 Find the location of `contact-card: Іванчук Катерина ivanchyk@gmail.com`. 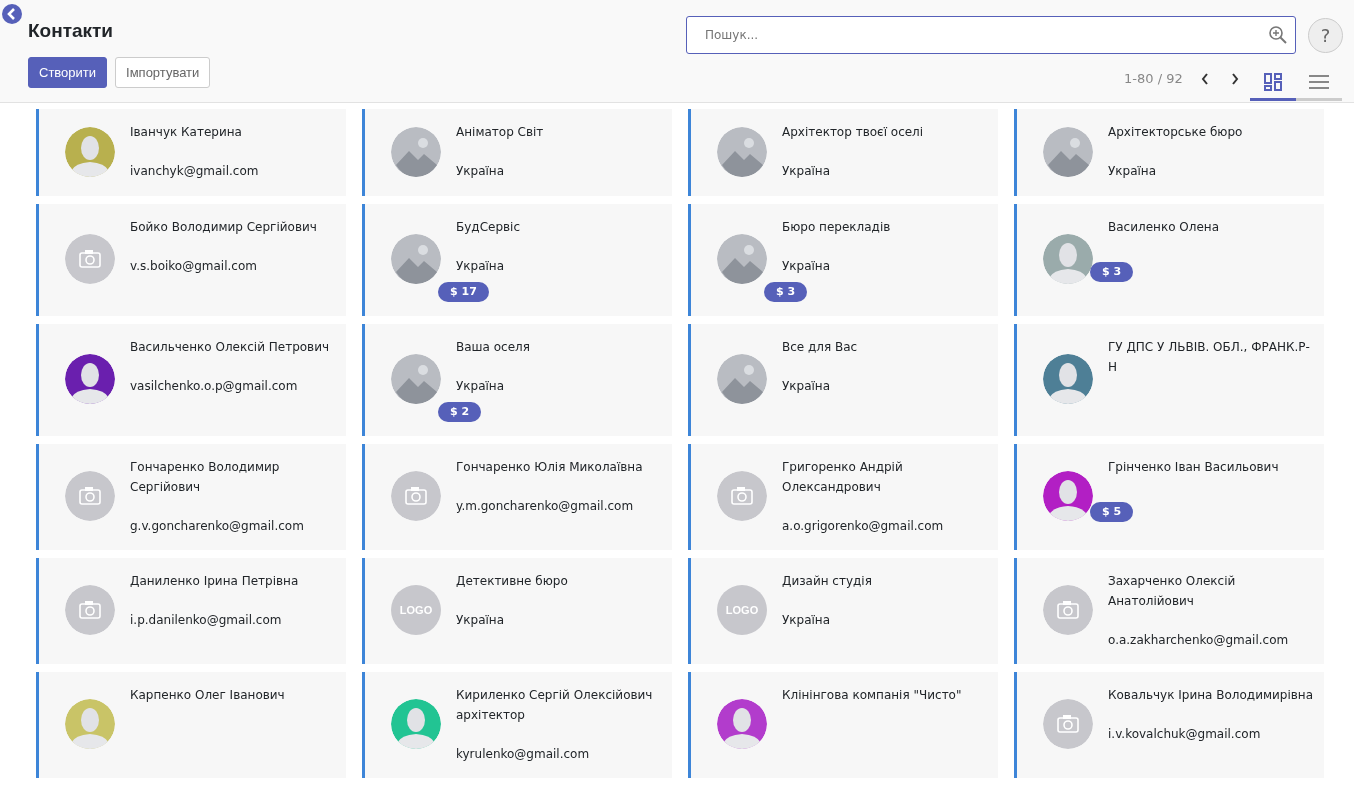

contact-card: Іванчук Катерина ivanchyk@gmail.com is located at coordinates (191, 152).